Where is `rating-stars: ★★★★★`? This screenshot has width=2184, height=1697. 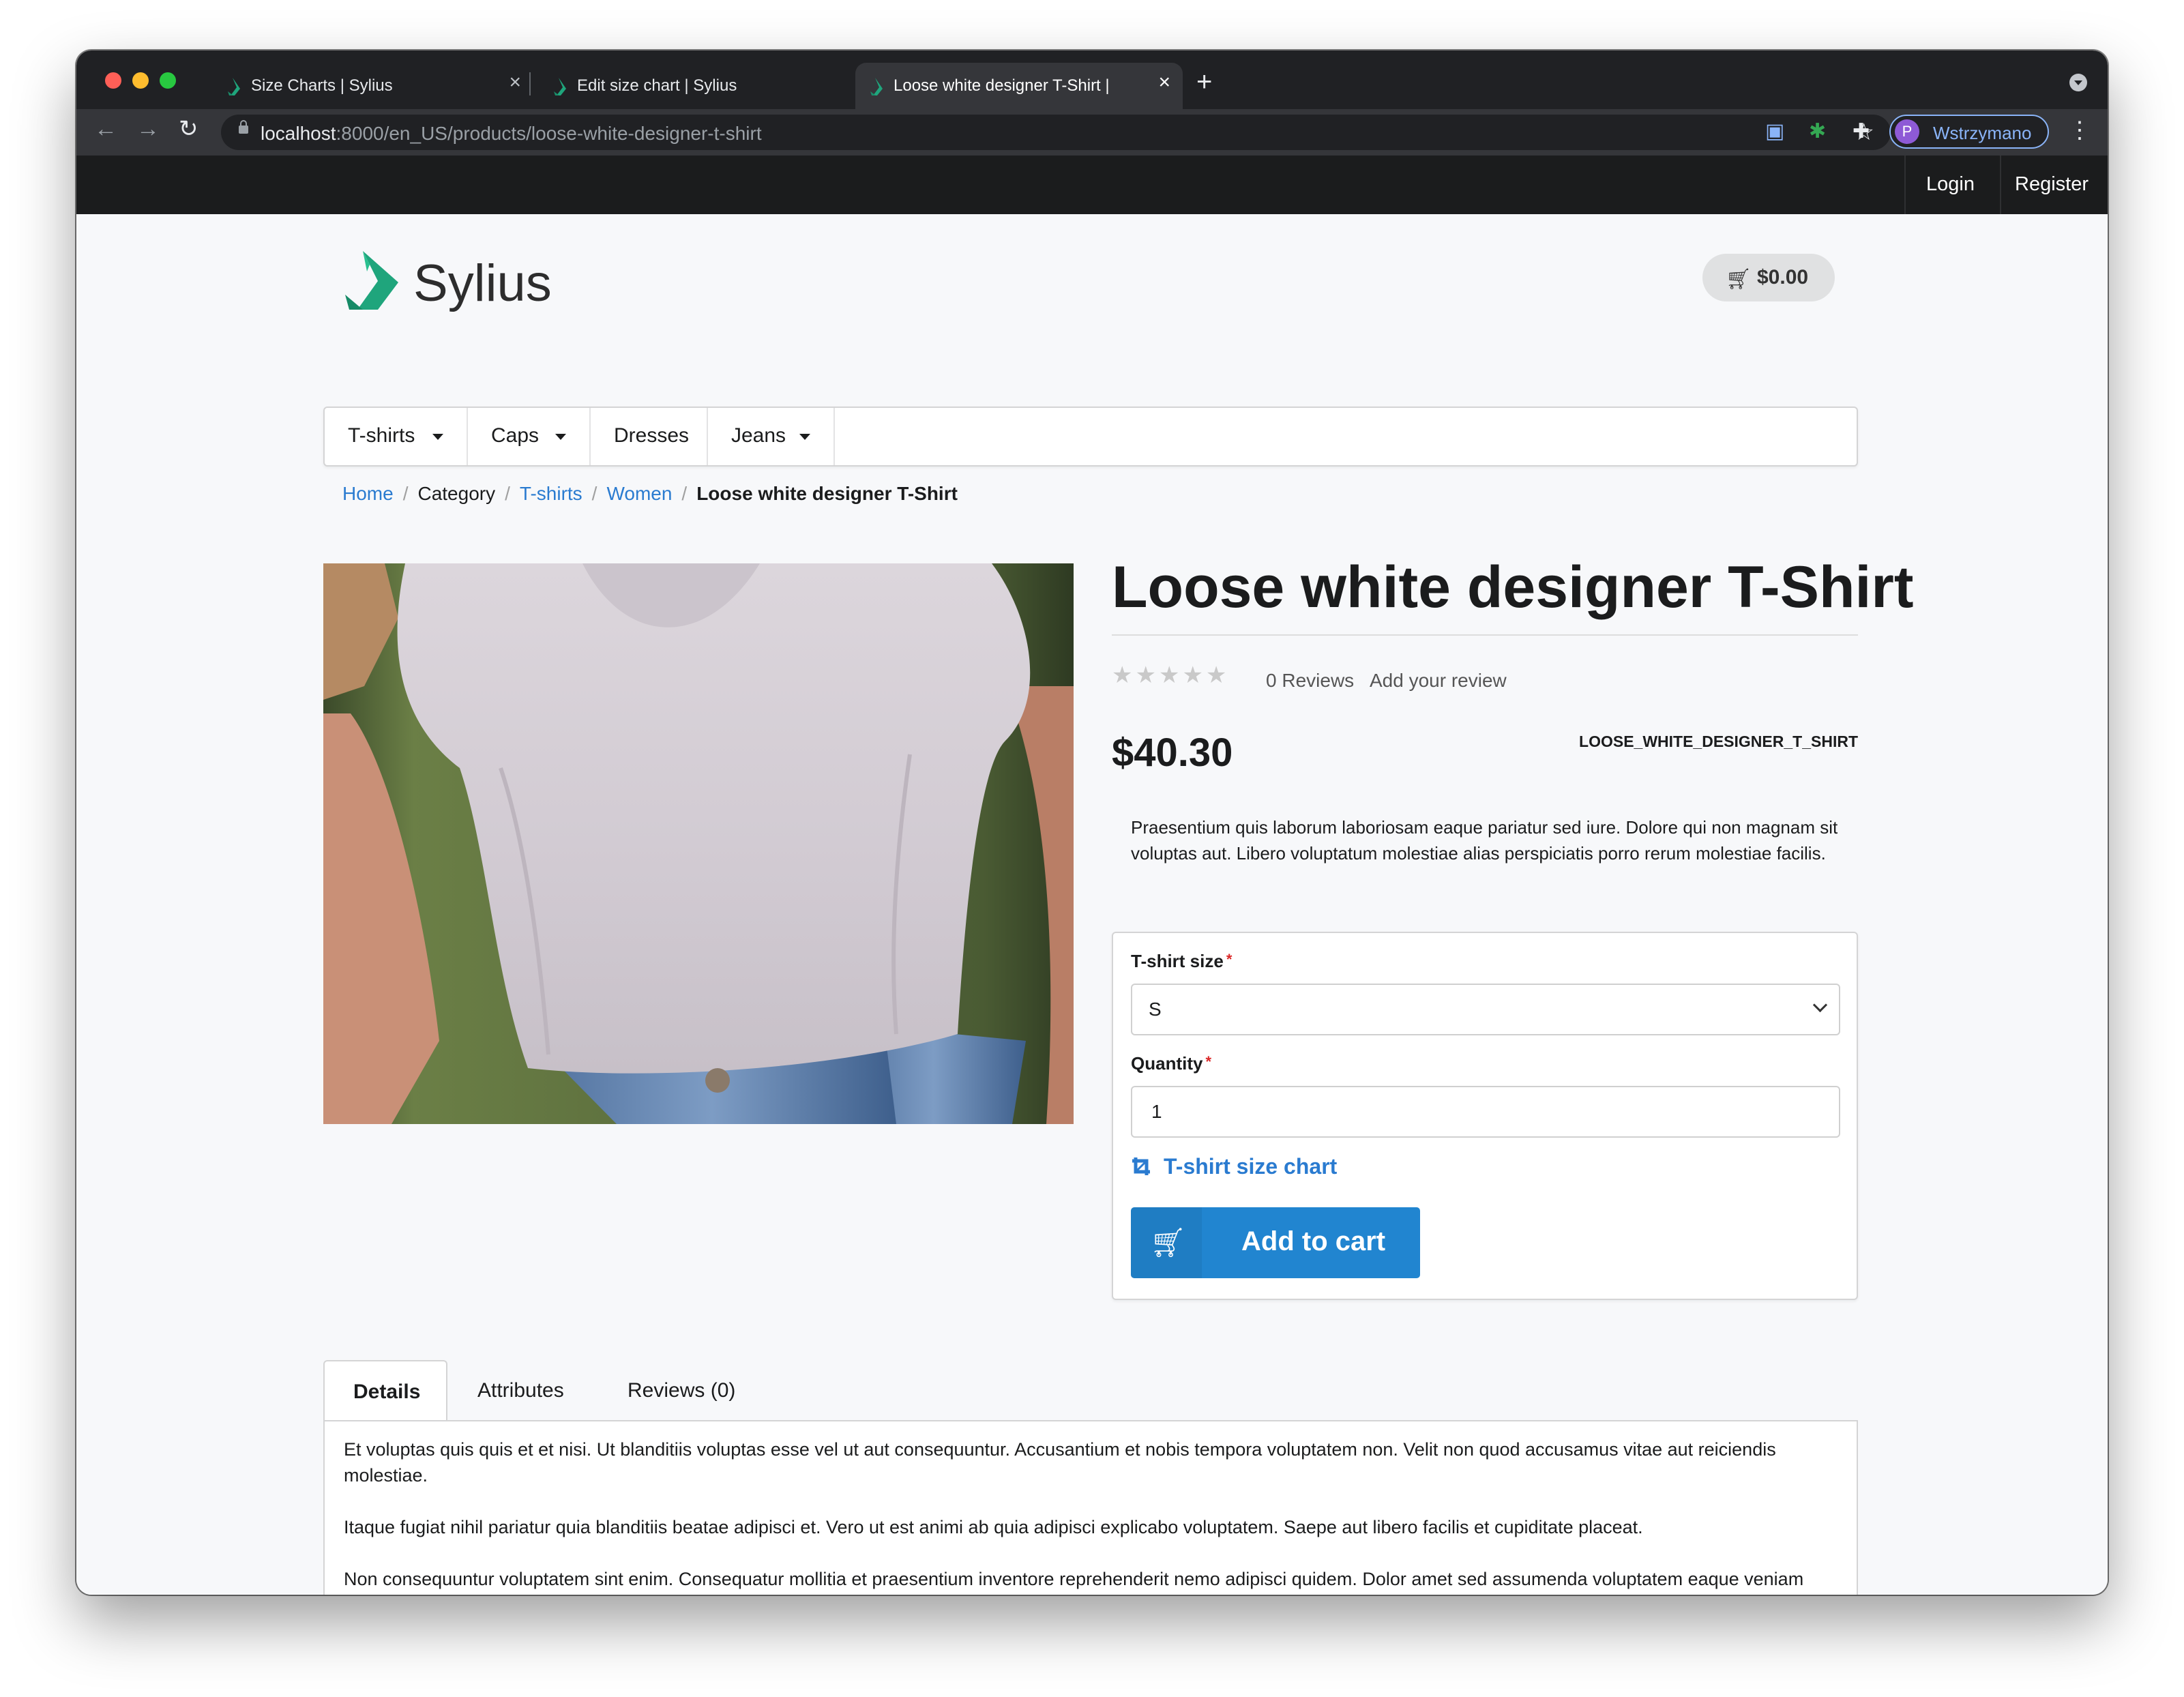
rating-stars: ★★★★★ is located at coordinates (1170, 676).